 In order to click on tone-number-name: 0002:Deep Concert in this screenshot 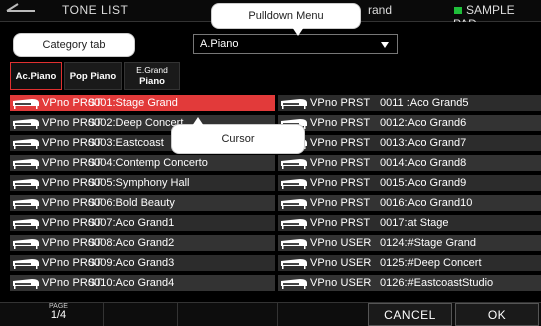, I will do `click(136, 123)`.